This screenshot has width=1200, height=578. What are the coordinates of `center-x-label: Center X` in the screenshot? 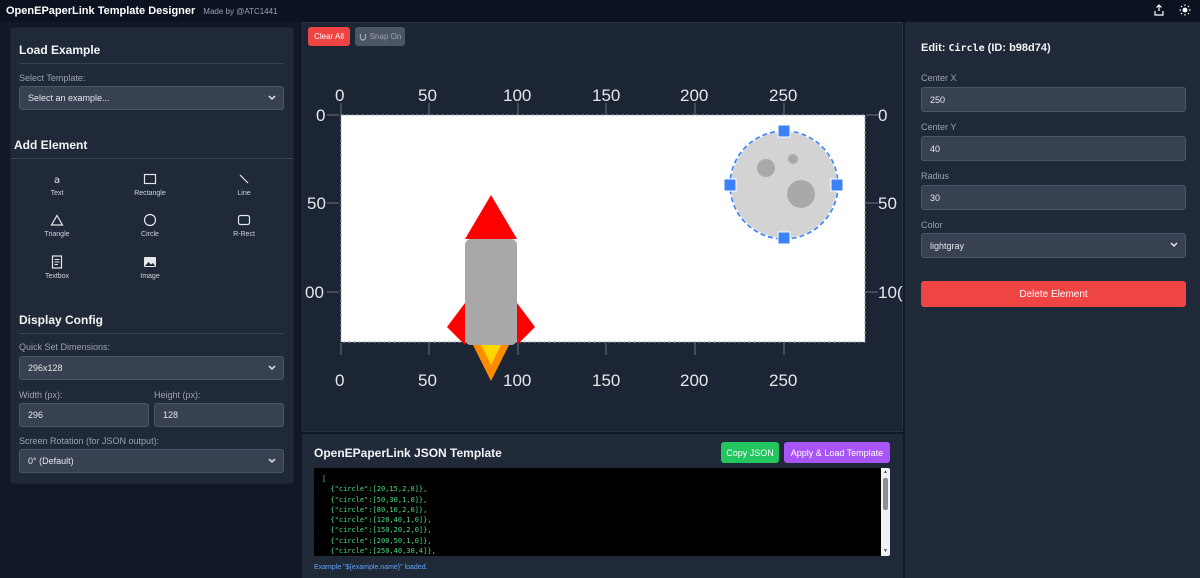 It's located at (939, 78).